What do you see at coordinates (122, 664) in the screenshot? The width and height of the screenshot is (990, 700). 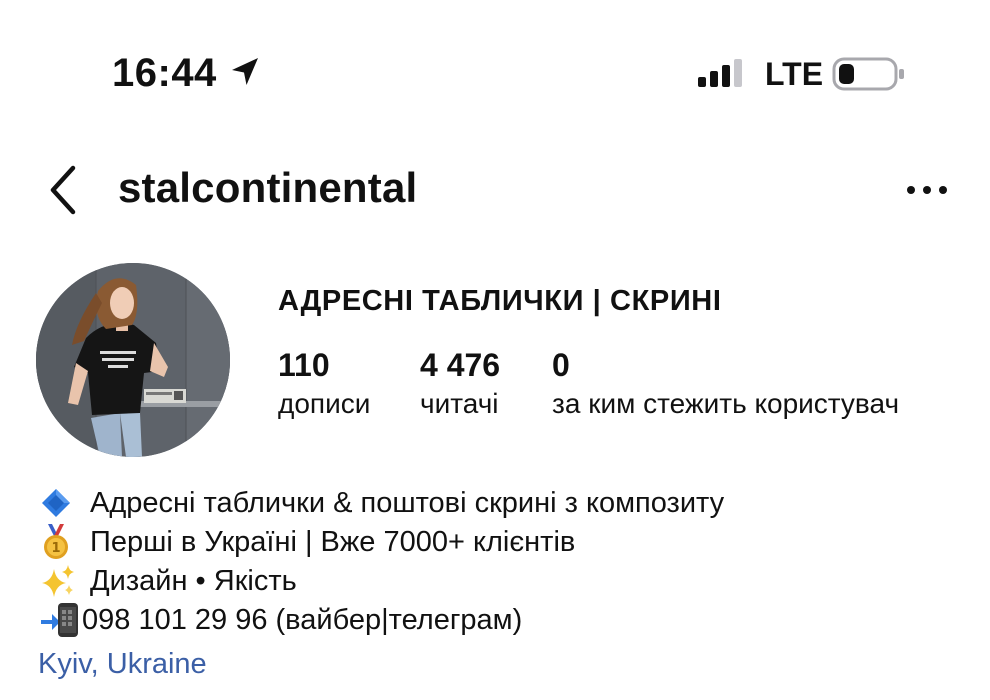 I see `location-link: Kyiv, Ukraine` at bounding box center [122, 664].